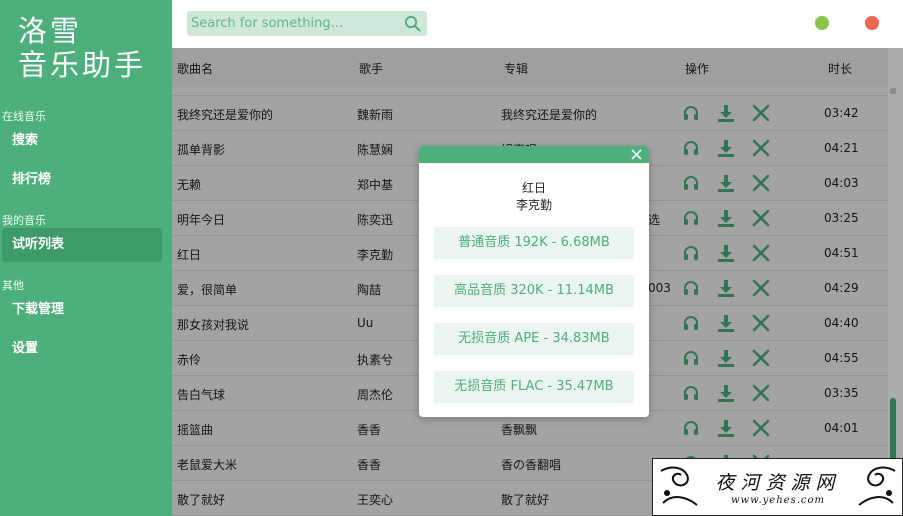 This screenshot has width=903, height=516. I want to click on dialog-song-title: 红日, so click(533, 188).